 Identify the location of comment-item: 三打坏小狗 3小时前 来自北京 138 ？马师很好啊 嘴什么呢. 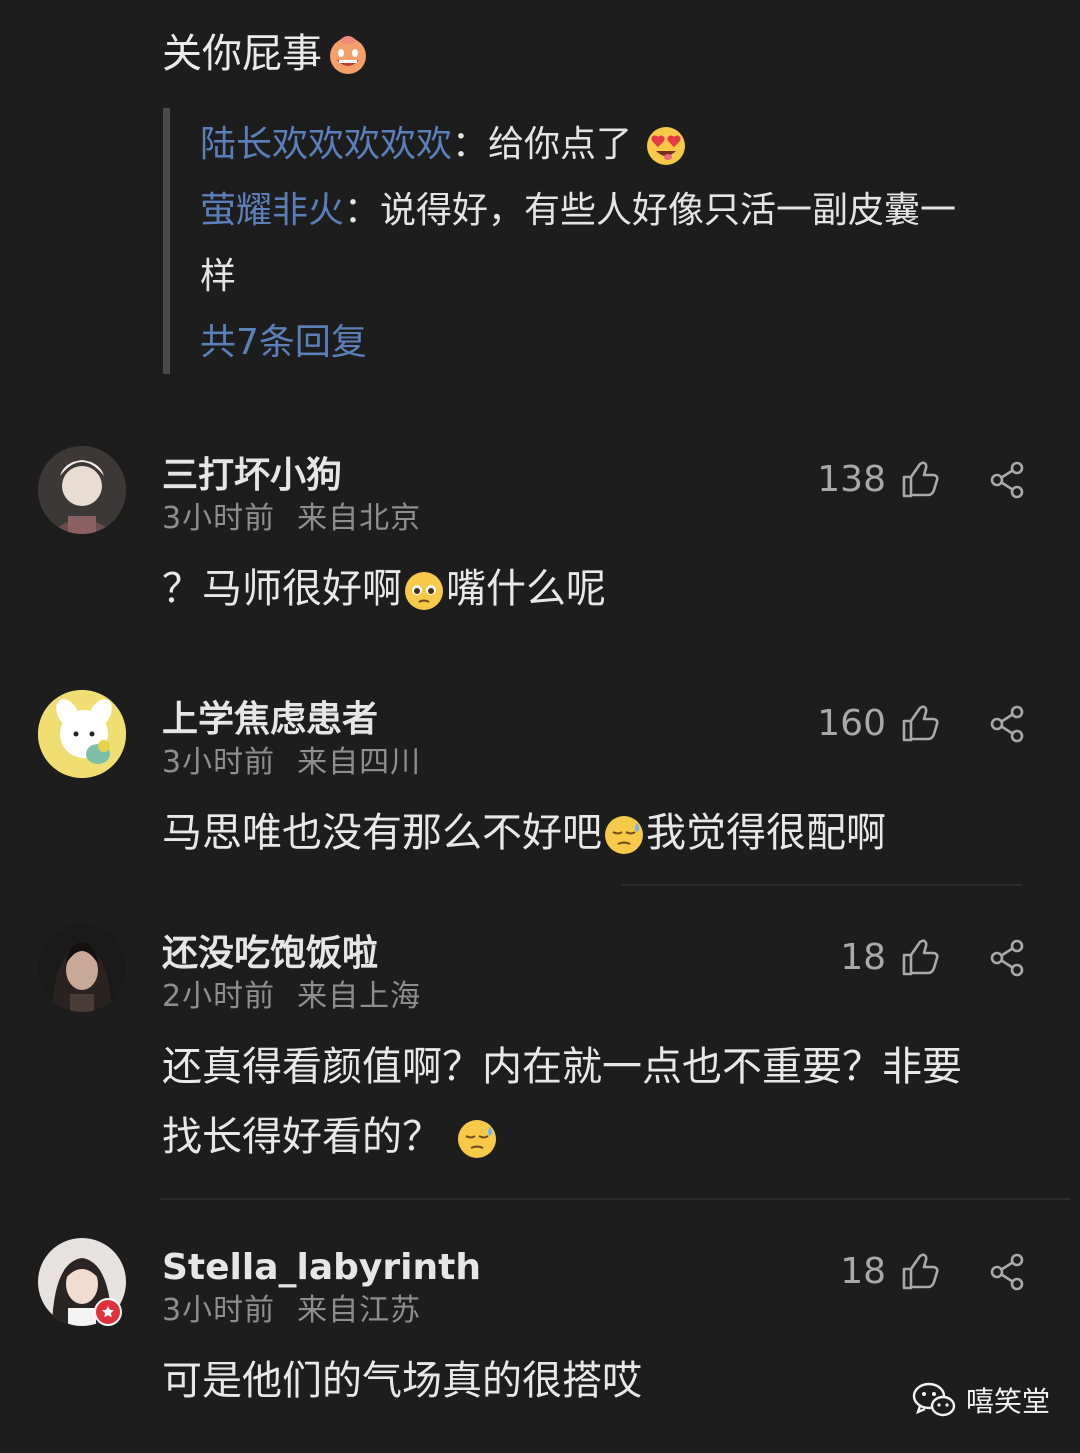
(540, 545).